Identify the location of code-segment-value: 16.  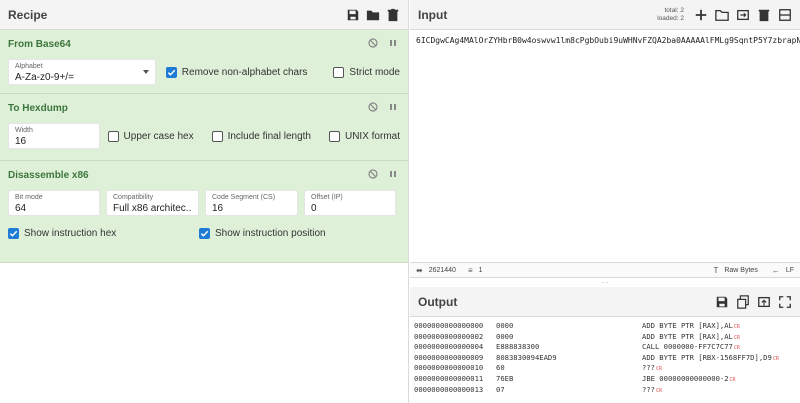
(218, 208).